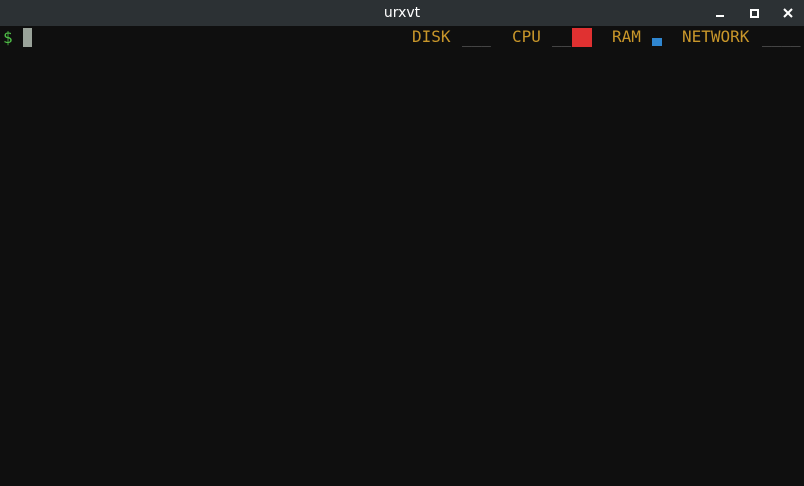 Image resolution: width=804 pixels, height=486 pixels. What do you see at coordinates (626, 36) in the screenshot?
I see `ram-label: RAM` at bounding box center [626, 36].